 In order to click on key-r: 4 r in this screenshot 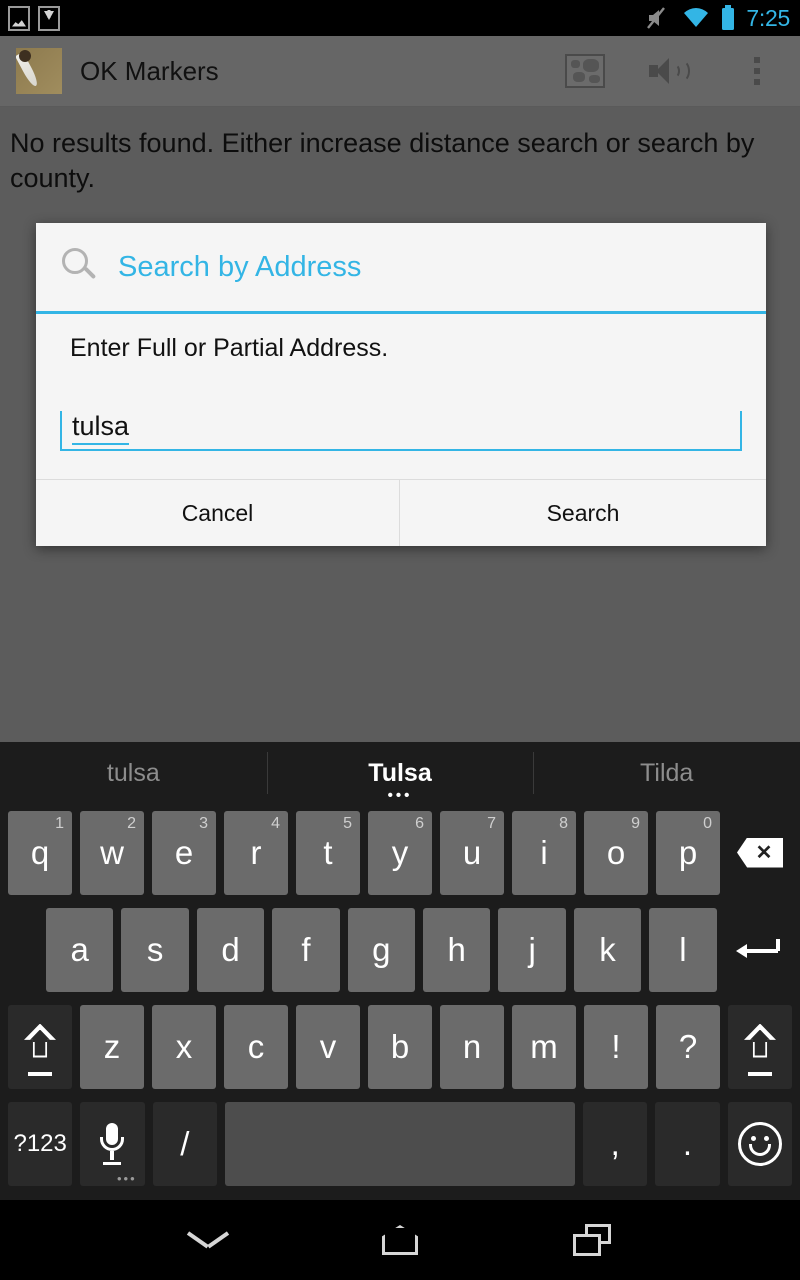, I will do `click(256, 852)`.